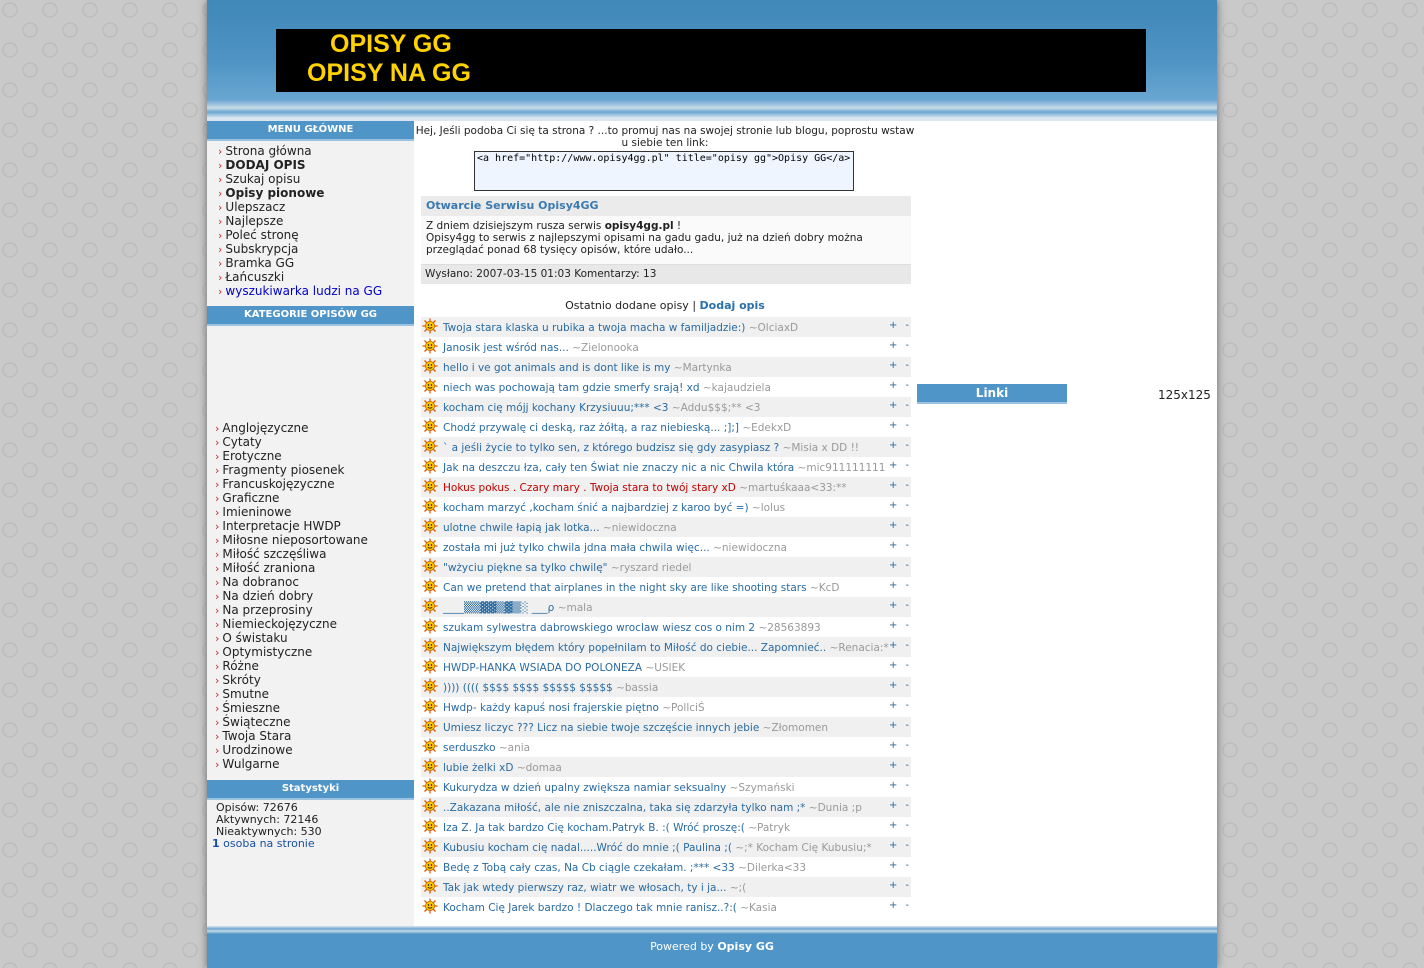 Image resolution: width=1424 pixels, height=968 pixels. I want to click on menu-item: › wyszukiwarka ludzi na GG, so click(300, 291).